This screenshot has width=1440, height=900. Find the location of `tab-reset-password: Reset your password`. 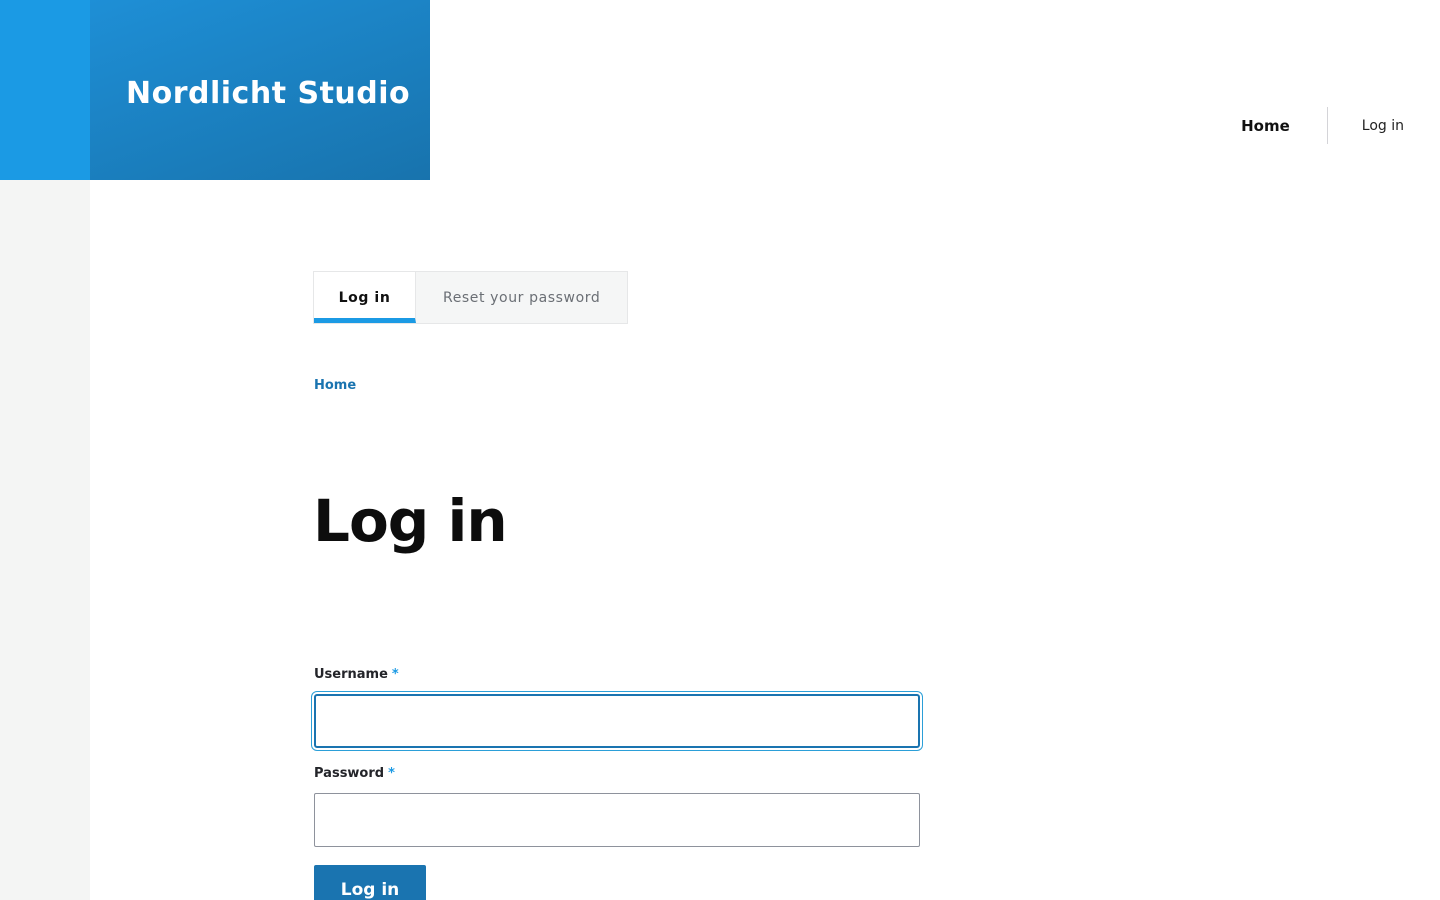

tab-reset-password: Reset your password is located at coordinates (521, 297).